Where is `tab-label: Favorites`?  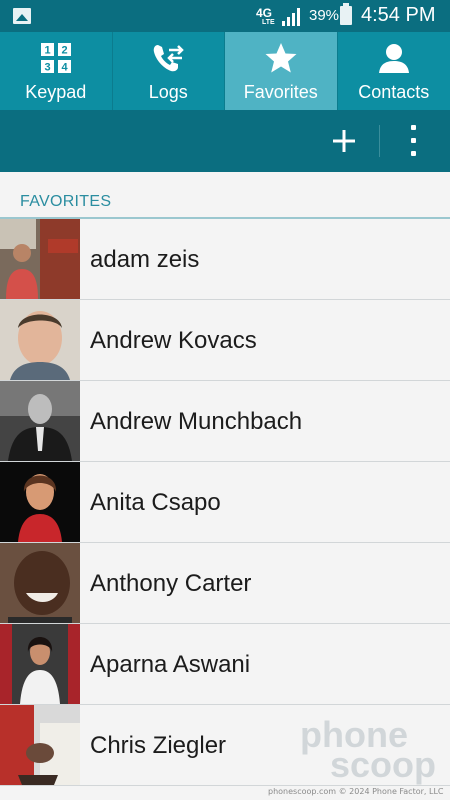 tab-label: Favorites is located at coordinates (280, 92).